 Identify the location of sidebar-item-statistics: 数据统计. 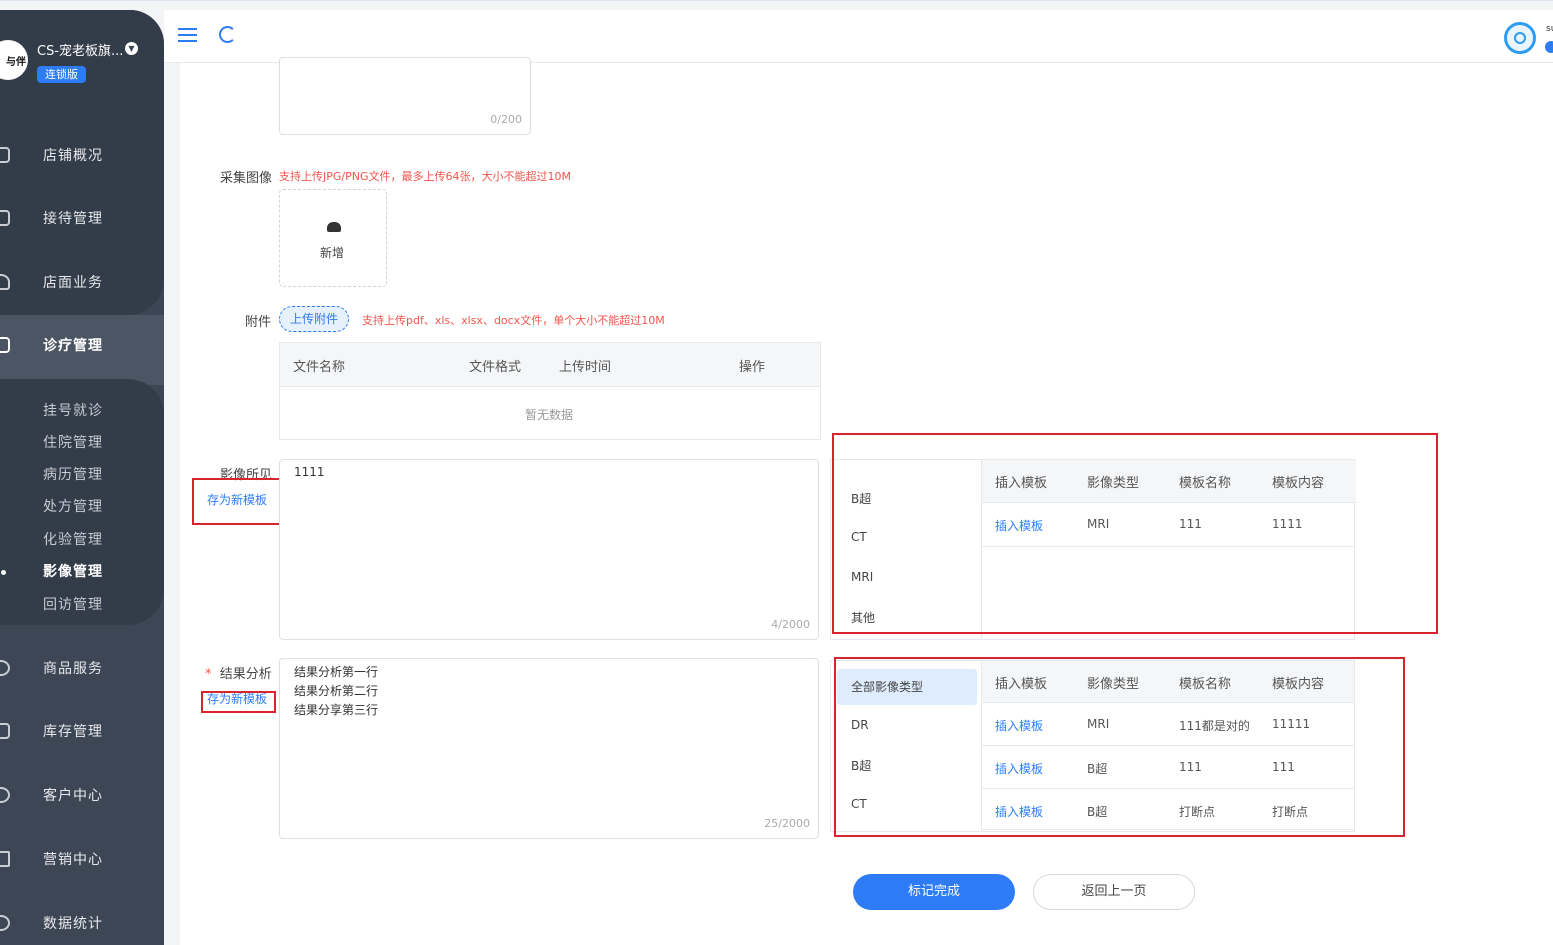
(82, 923).